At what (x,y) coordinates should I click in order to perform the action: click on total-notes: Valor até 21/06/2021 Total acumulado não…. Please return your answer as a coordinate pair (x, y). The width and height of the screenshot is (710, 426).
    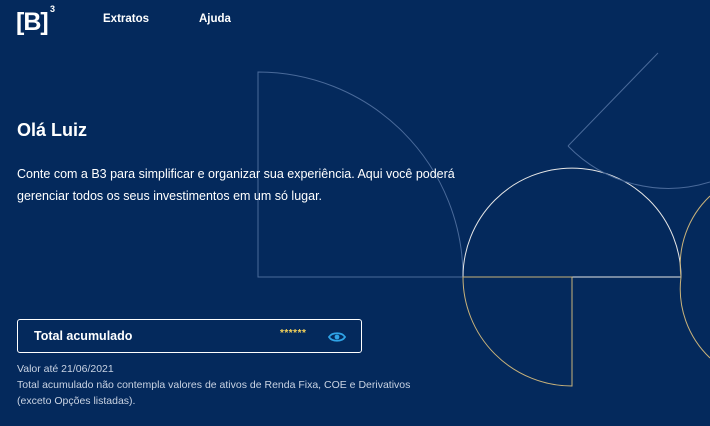
    Looking at the image, I should click on (227, 385).